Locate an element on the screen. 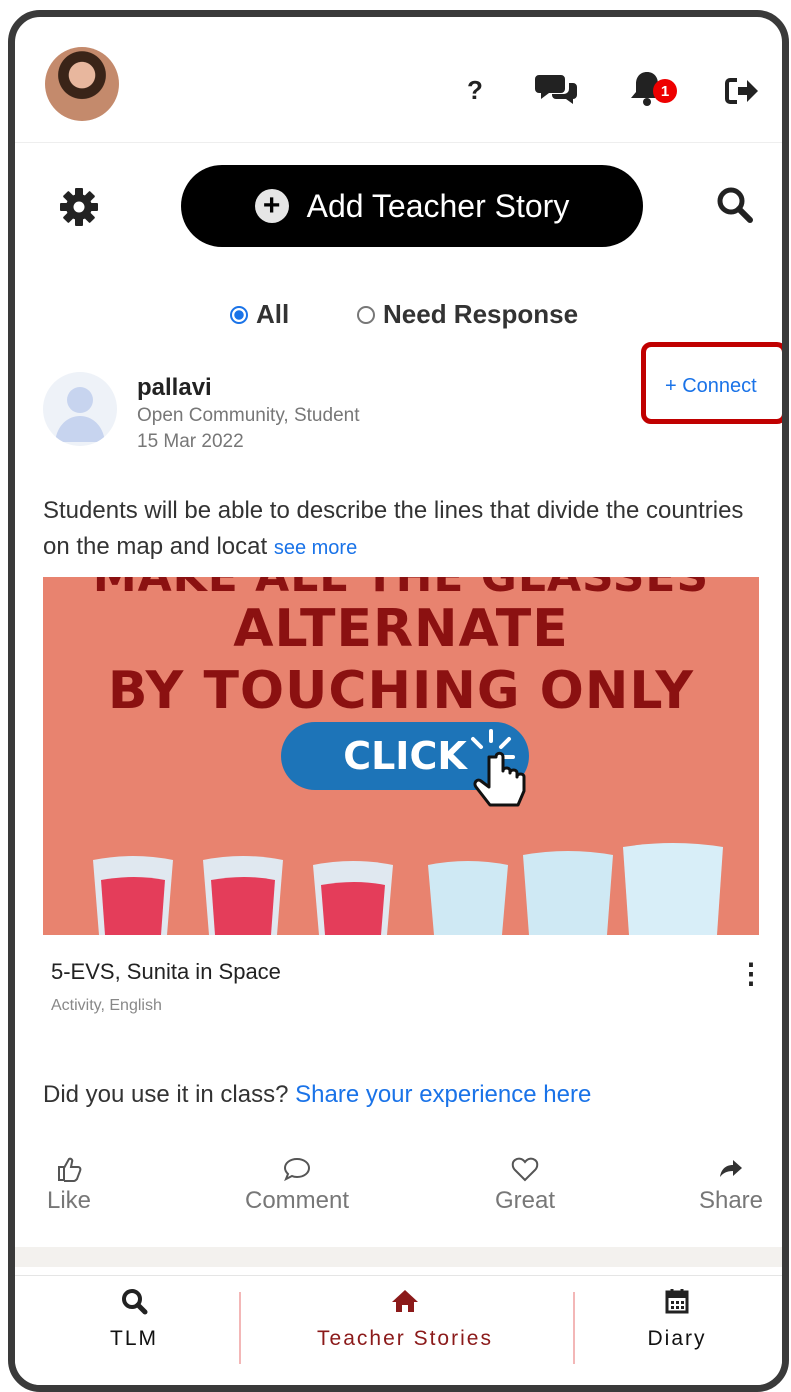 The image size is (791, 1392). post-date: 15 Mar 2022 is located at coordinates (190, 441).